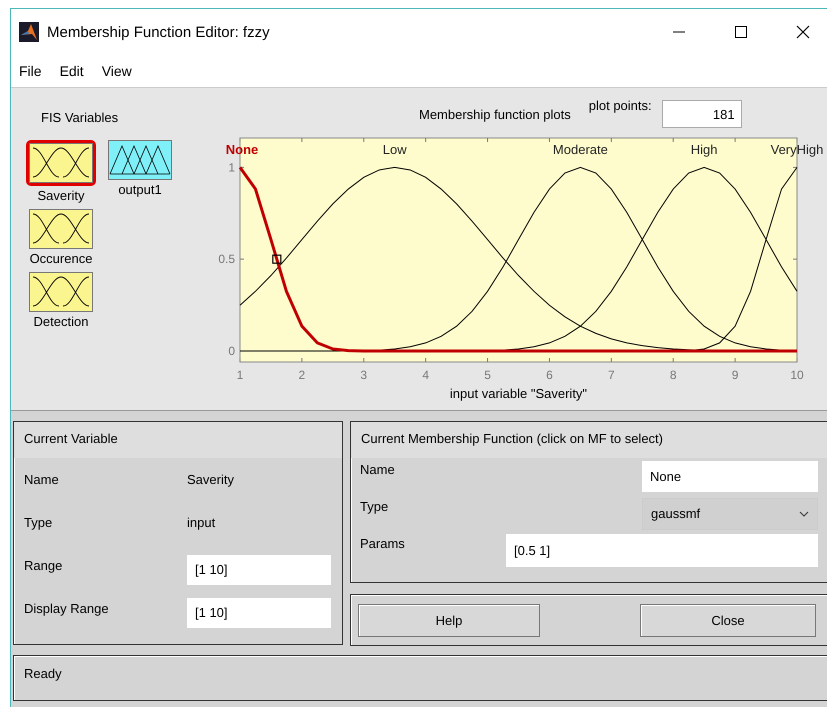 Image resolution: width=827 pixels, height=707 pixels. I want to click on field-value: input, so click(201, 522).